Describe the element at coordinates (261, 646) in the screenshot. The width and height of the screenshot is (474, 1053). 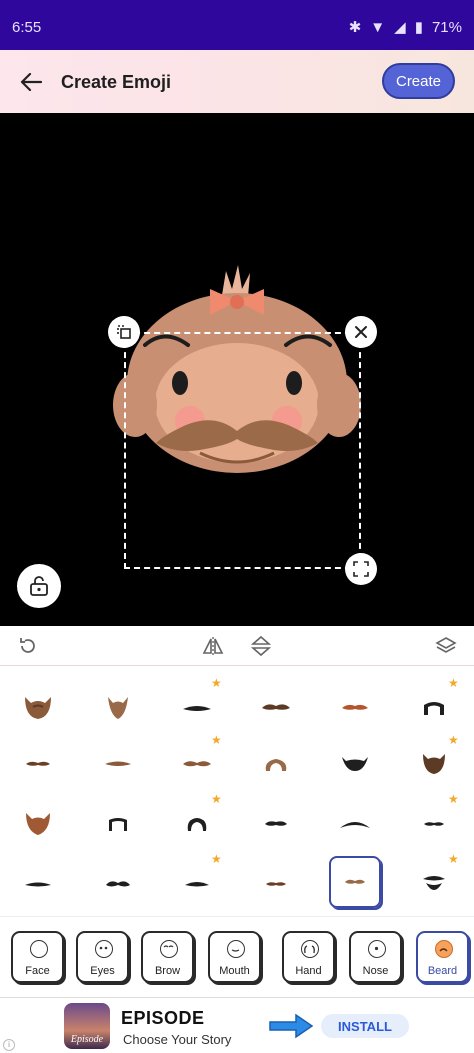
I see `flip-vertical-button` at that location.